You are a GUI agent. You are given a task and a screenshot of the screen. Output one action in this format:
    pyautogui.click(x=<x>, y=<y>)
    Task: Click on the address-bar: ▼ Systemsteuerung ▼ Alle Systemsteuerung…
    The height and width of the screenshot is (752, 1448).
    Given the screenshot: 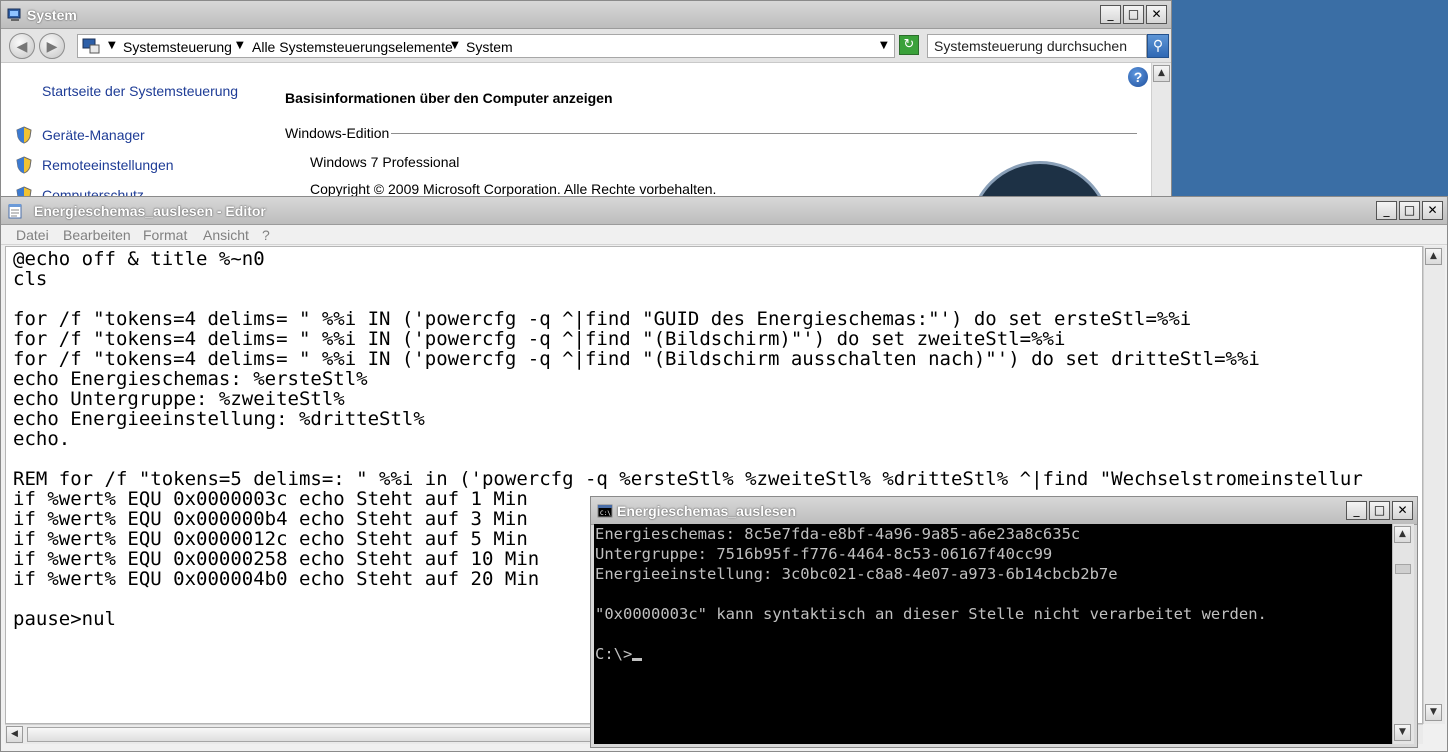 What is the action you would take?
    pyautogui.click(x=486, y=46)
    